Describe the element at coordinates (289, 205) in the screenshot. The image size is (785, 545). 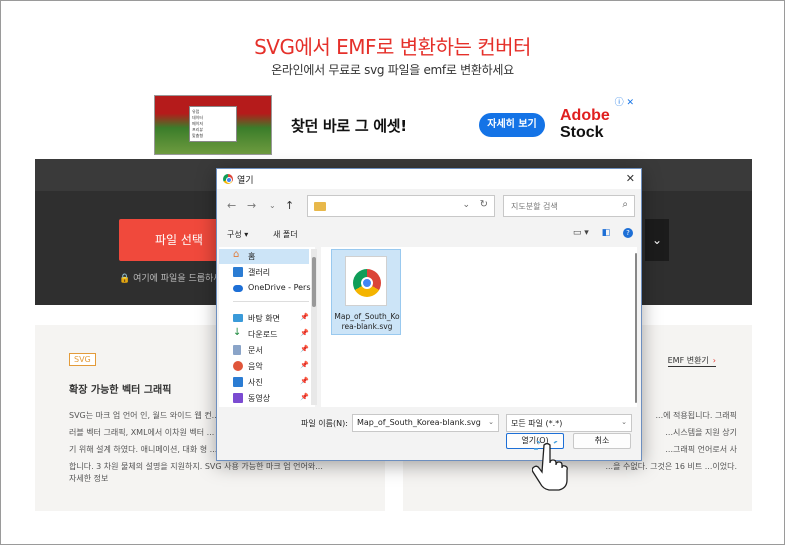
I see `up-arrow-icon: ↑` at that location.